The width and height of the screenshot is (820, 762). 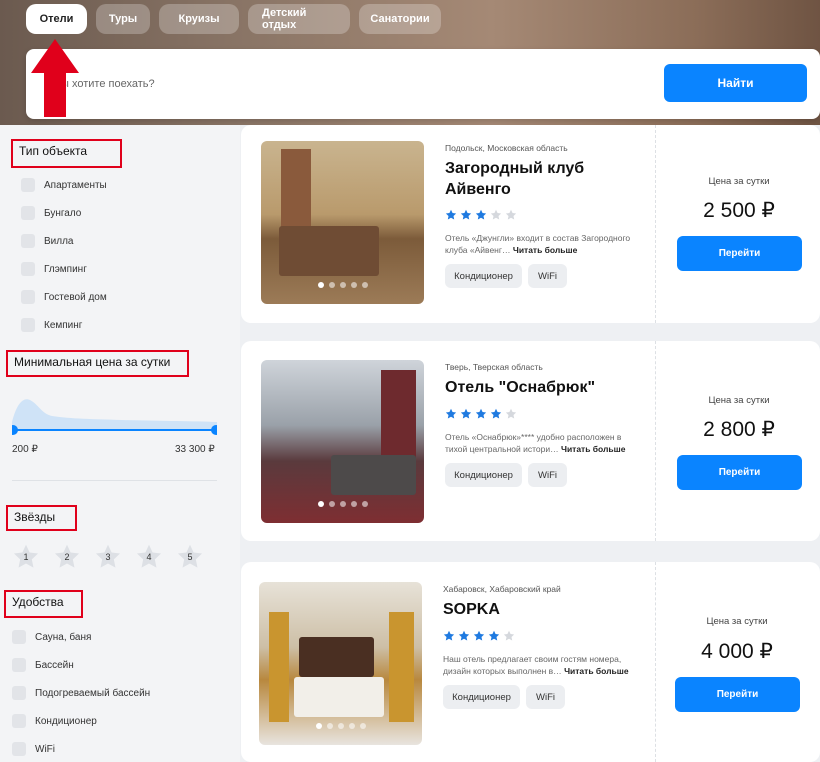 What do you see at coordinates (737, 651) in the screenshot?
I see `hotel-price: 4 000 ₽` at bounding box center [737, 651].